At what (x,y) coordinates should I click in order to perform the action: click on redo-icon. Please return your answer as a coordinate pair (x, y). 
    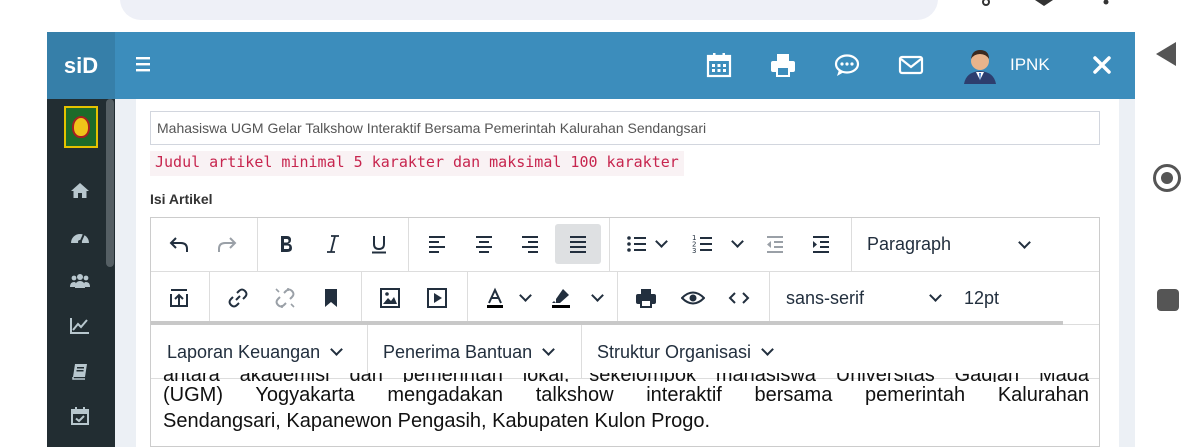
    Looking at the image, I should click on (227, 244).